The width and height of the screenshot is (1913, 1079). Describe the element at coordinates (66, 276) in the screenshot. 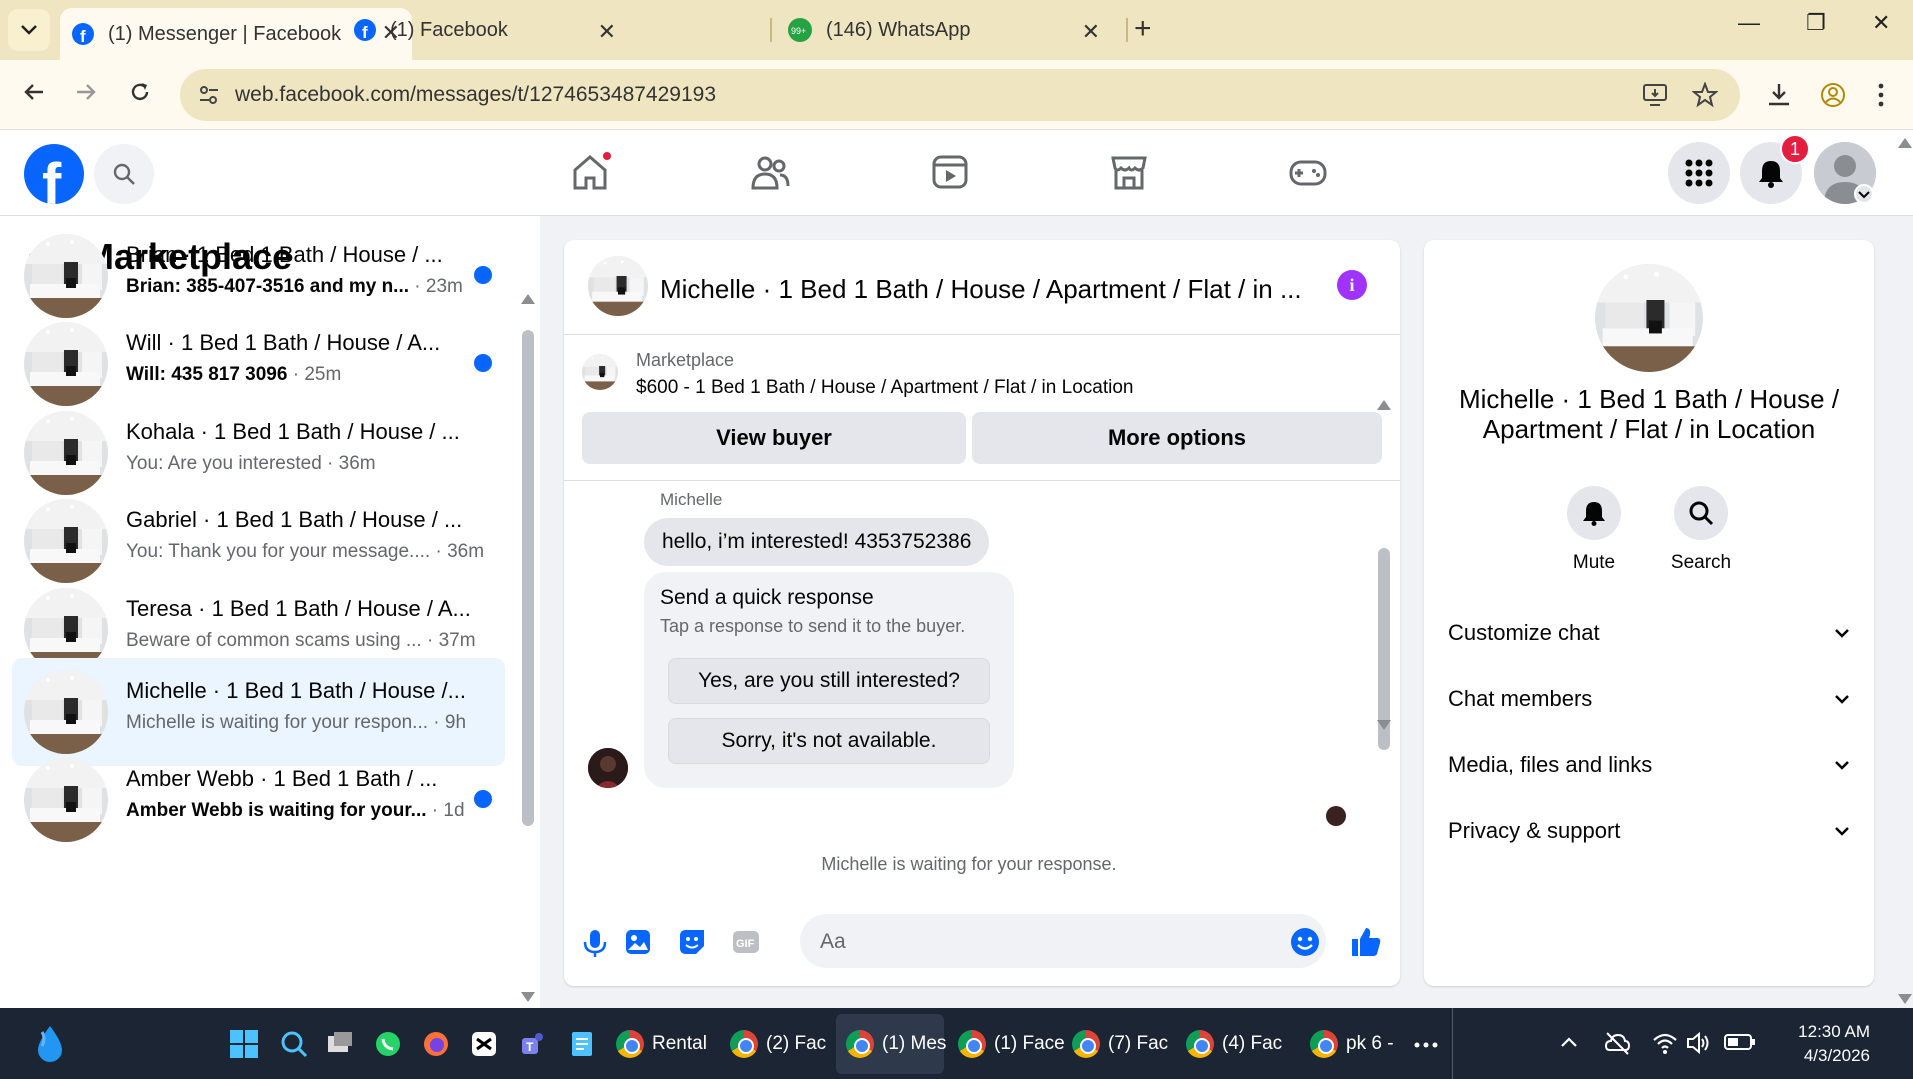

I see `conversation-avatar` at that location.